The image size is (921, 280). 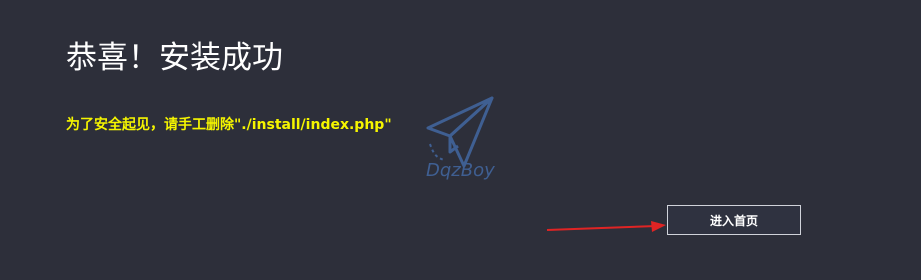 I want to click on watermark: DqzBoy, so click(x=462, y=142).